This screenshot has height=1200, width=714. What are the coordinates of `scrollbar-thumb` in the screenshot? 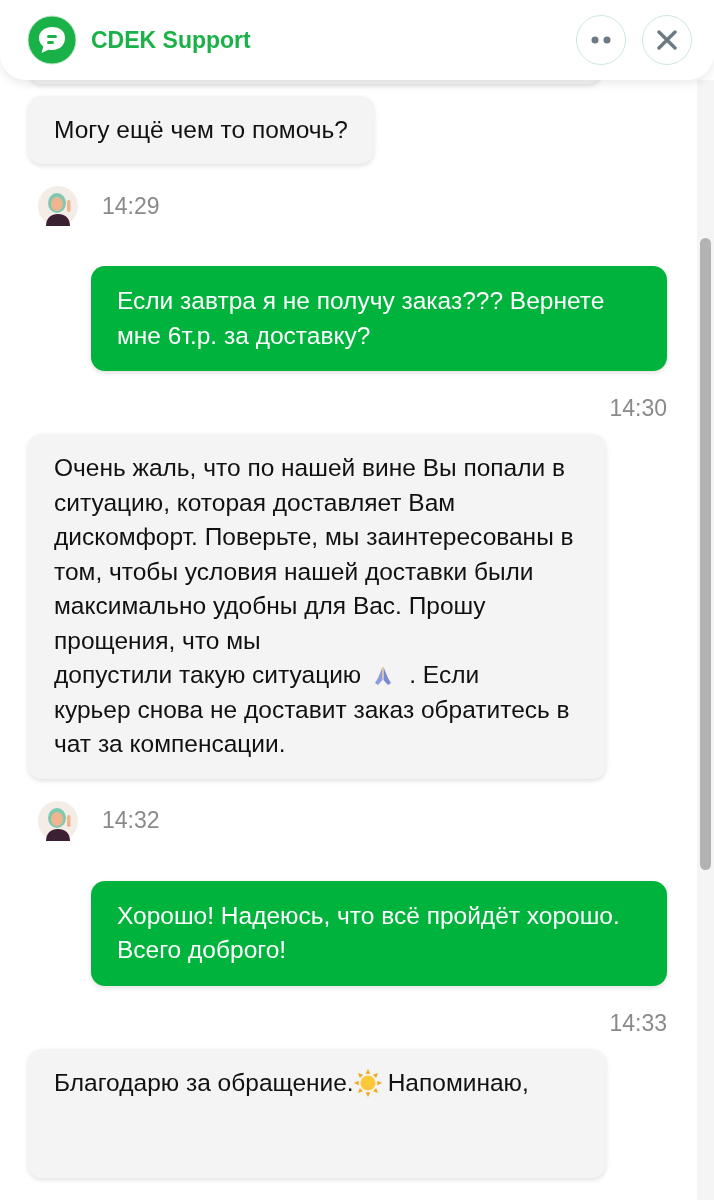 It's located at (705, 554).